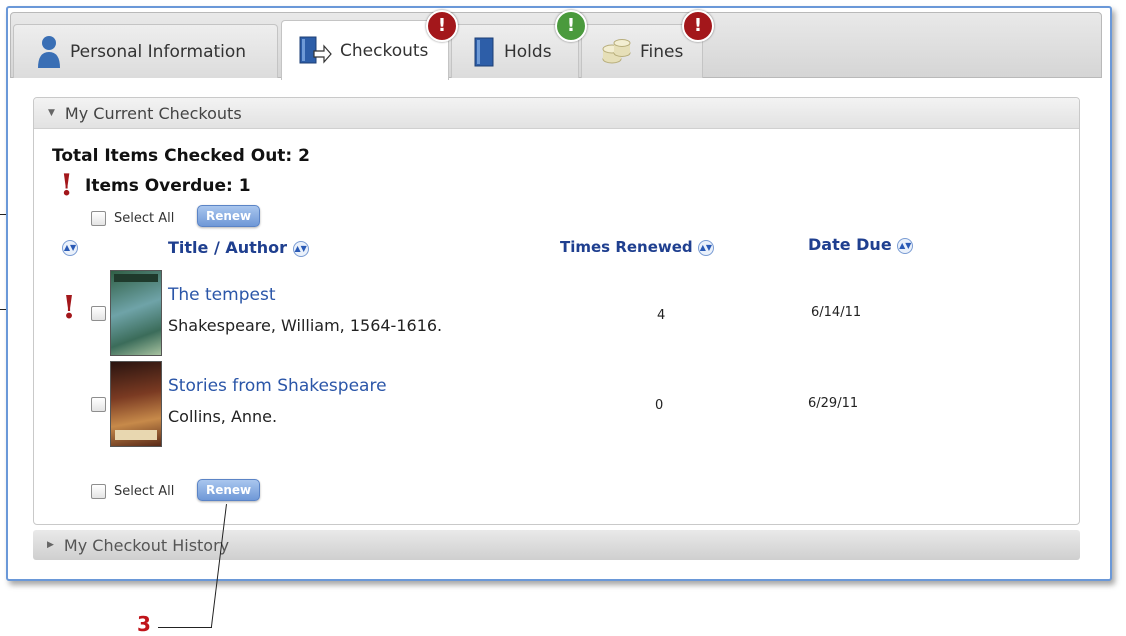  I want to click on current-checkouts-header: ▼ My Current Checkouts, so click(556, 113).